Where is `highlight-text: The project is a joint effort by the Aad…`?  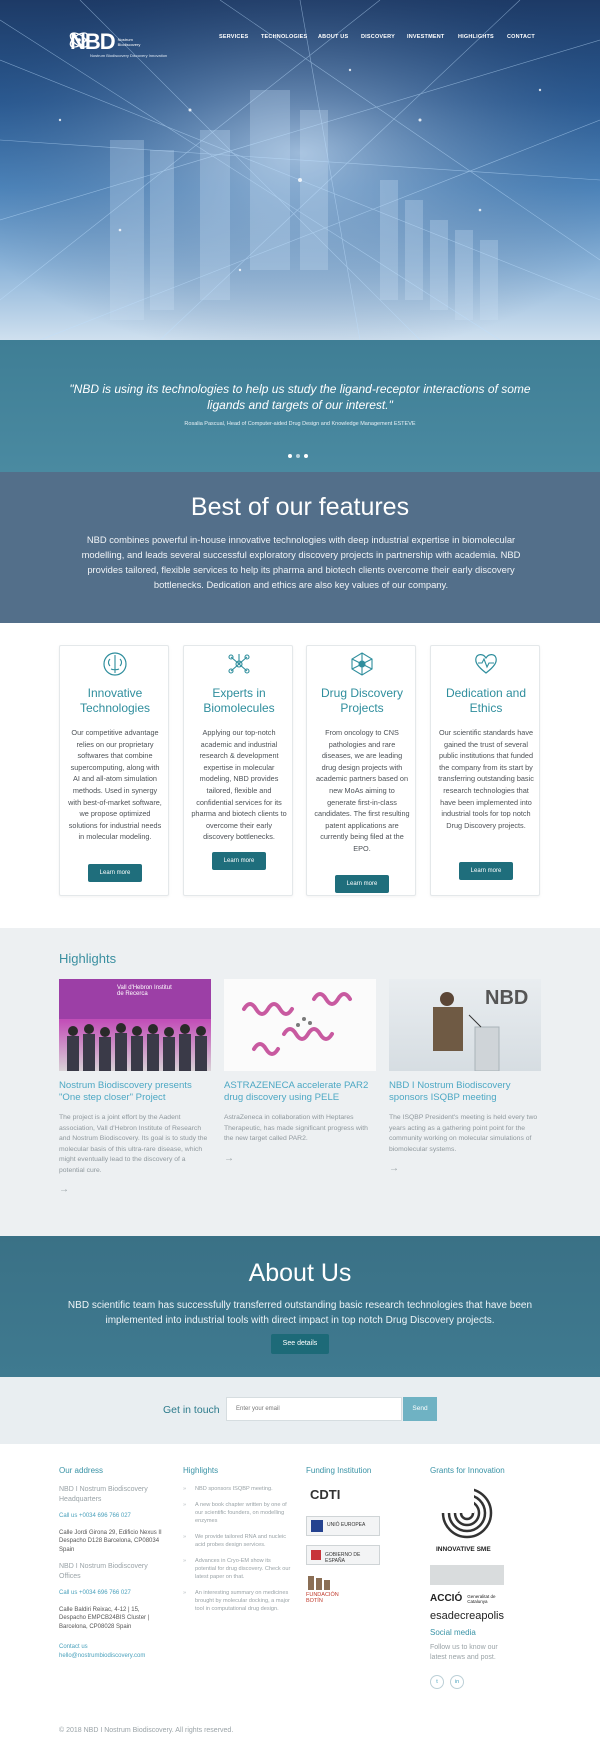
highlight-text: The project is a joint effort by the Aad… is located at coordinates (133, 1144).